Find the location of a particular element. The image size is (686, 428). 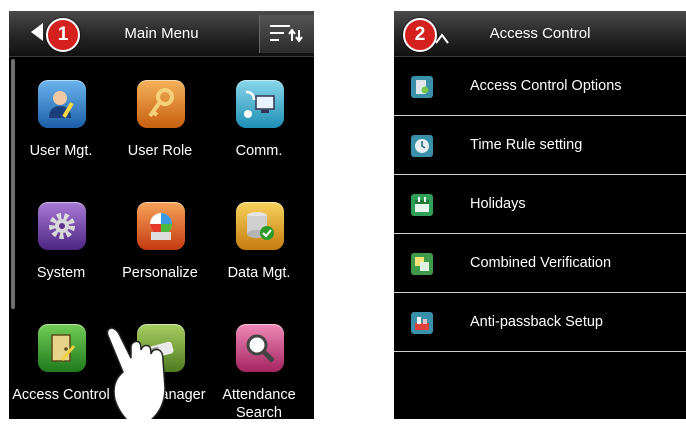

anti-passback-icon is located at coordinates (422, 323).